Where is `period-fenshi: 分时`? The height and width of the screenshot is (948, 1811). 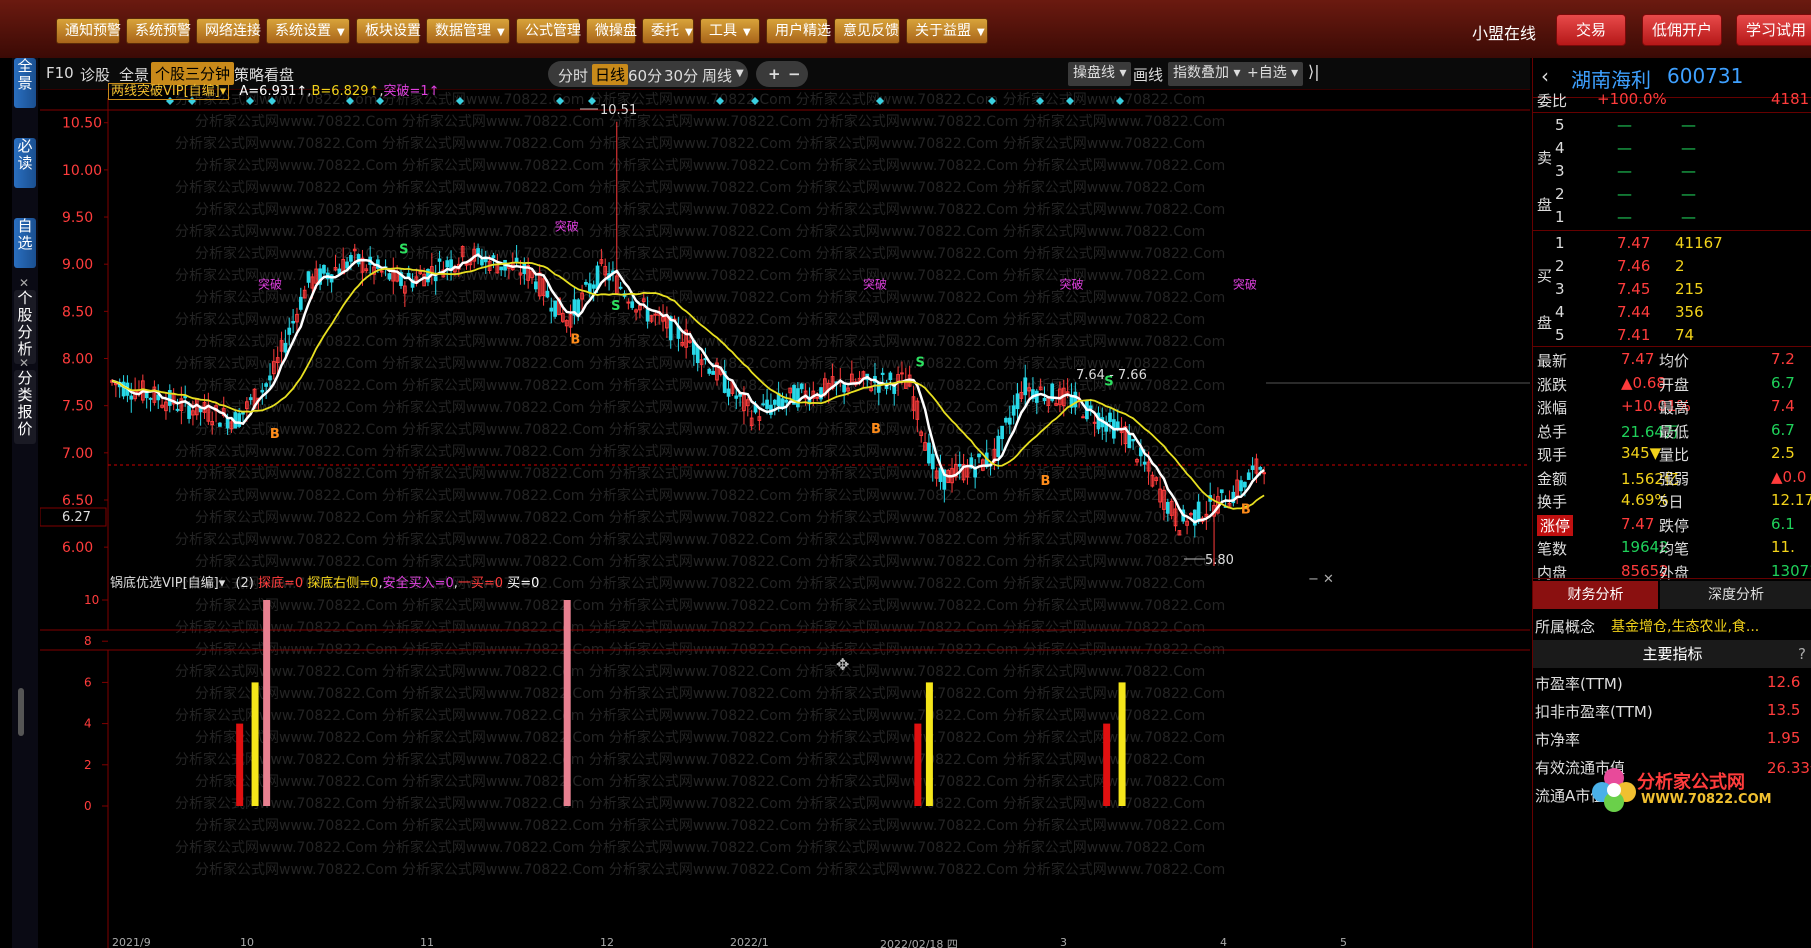 period-fenshi: 分时 is located at coordinates (573, 75).